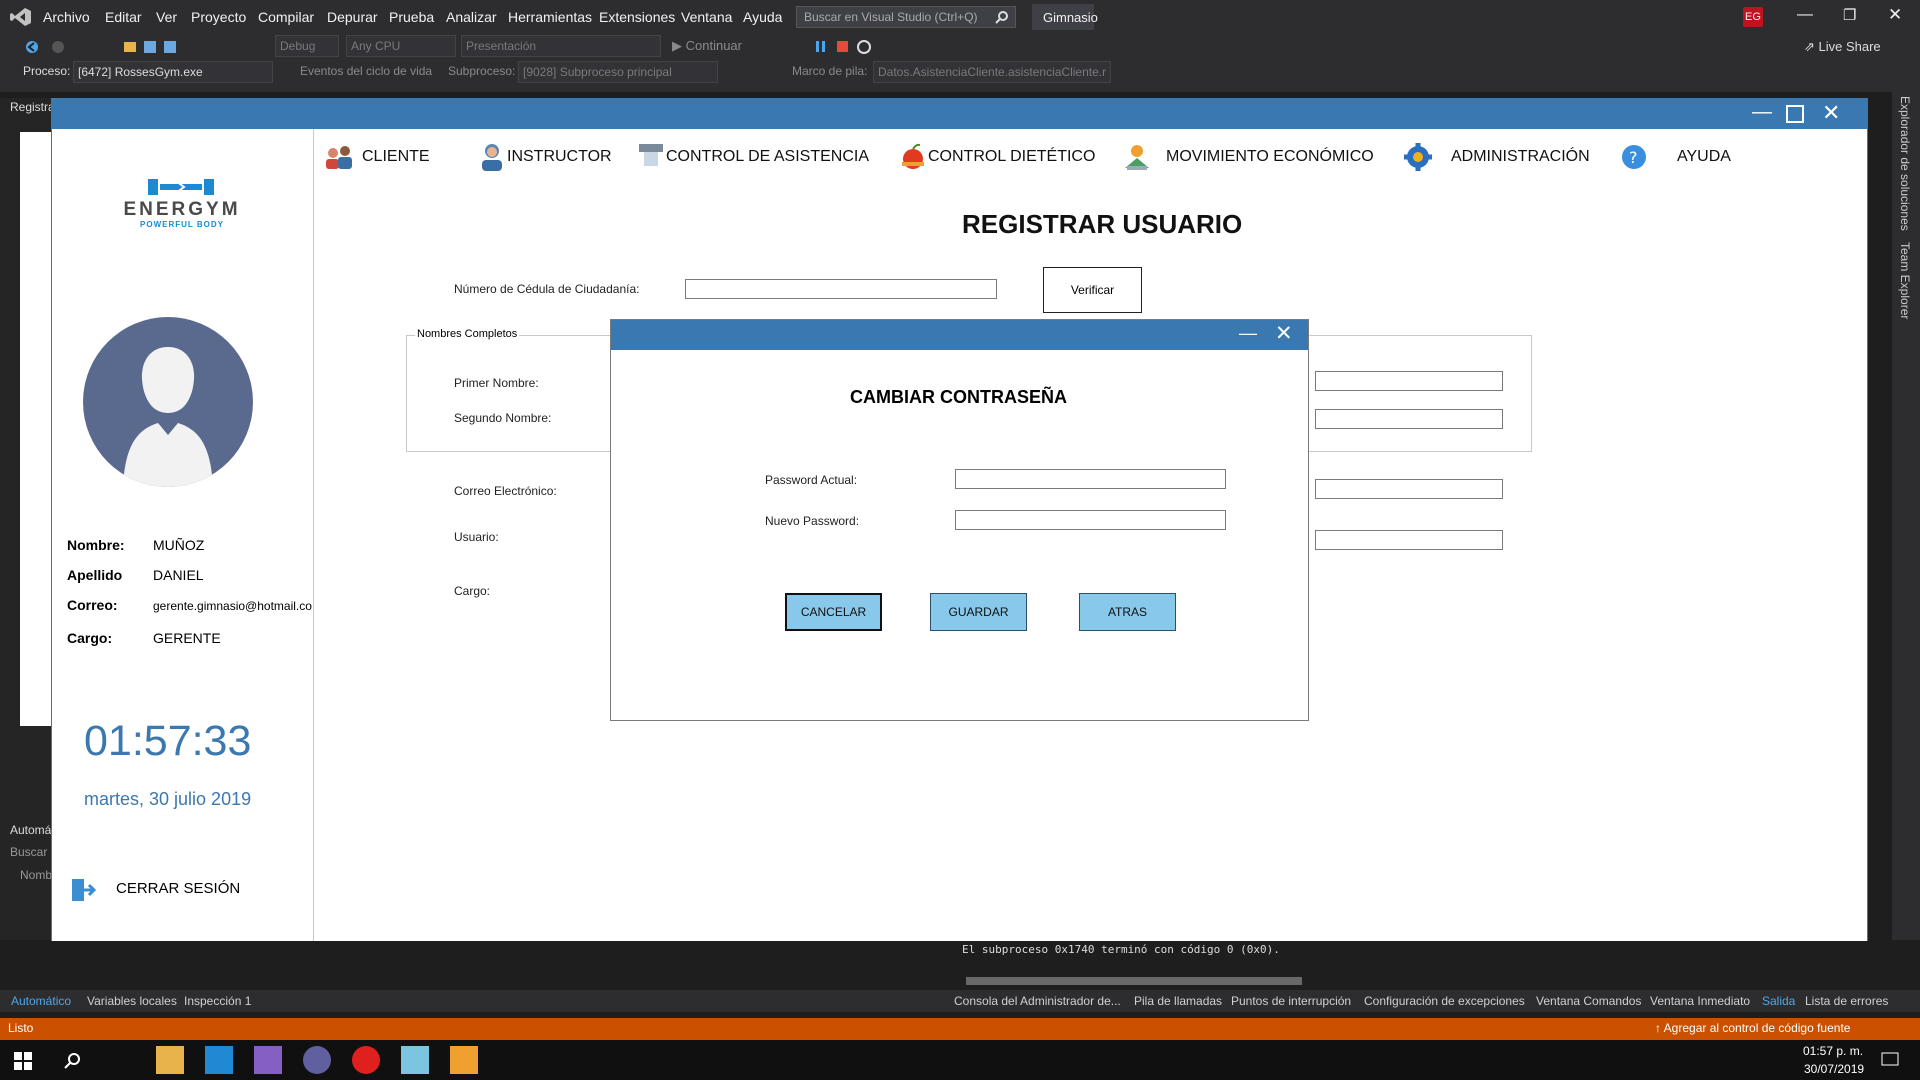  What do you see at coordinates (36, 875) in the screenshot?
I see `autos-name-header: Nomb` at bounding box center [36, 875].